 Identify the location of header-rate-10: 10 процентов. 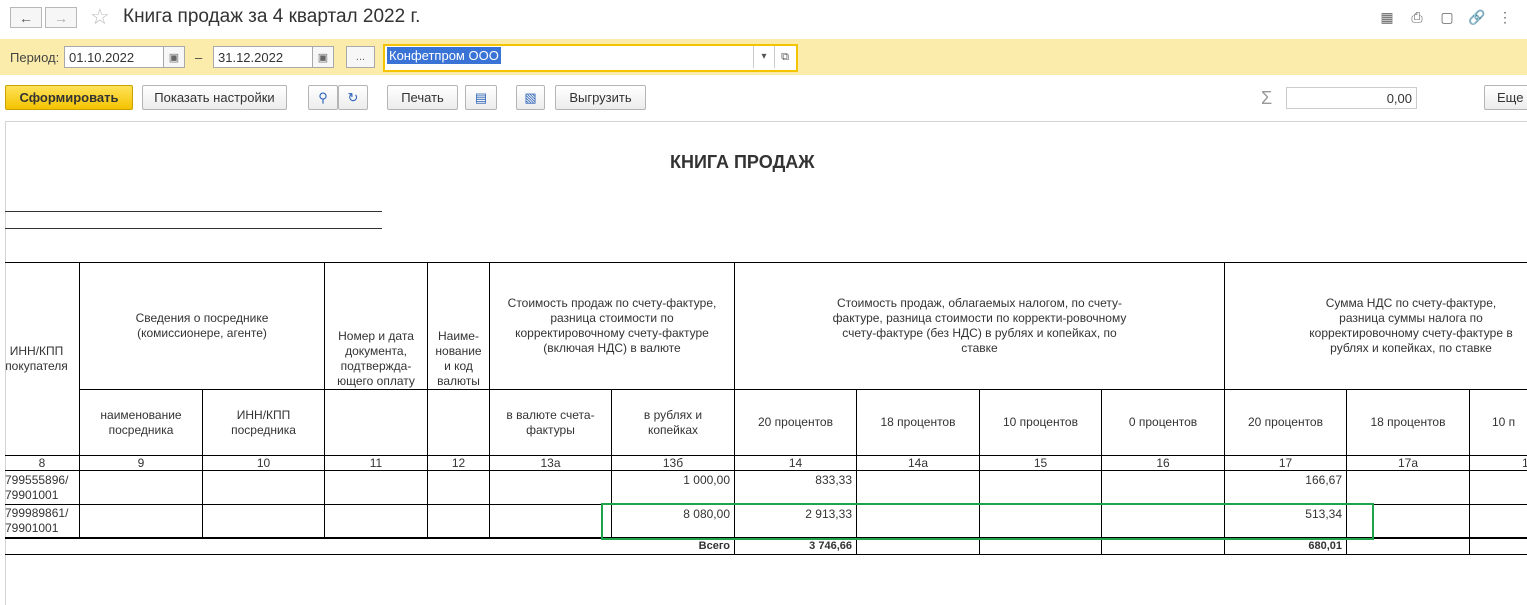
(1040, 422).